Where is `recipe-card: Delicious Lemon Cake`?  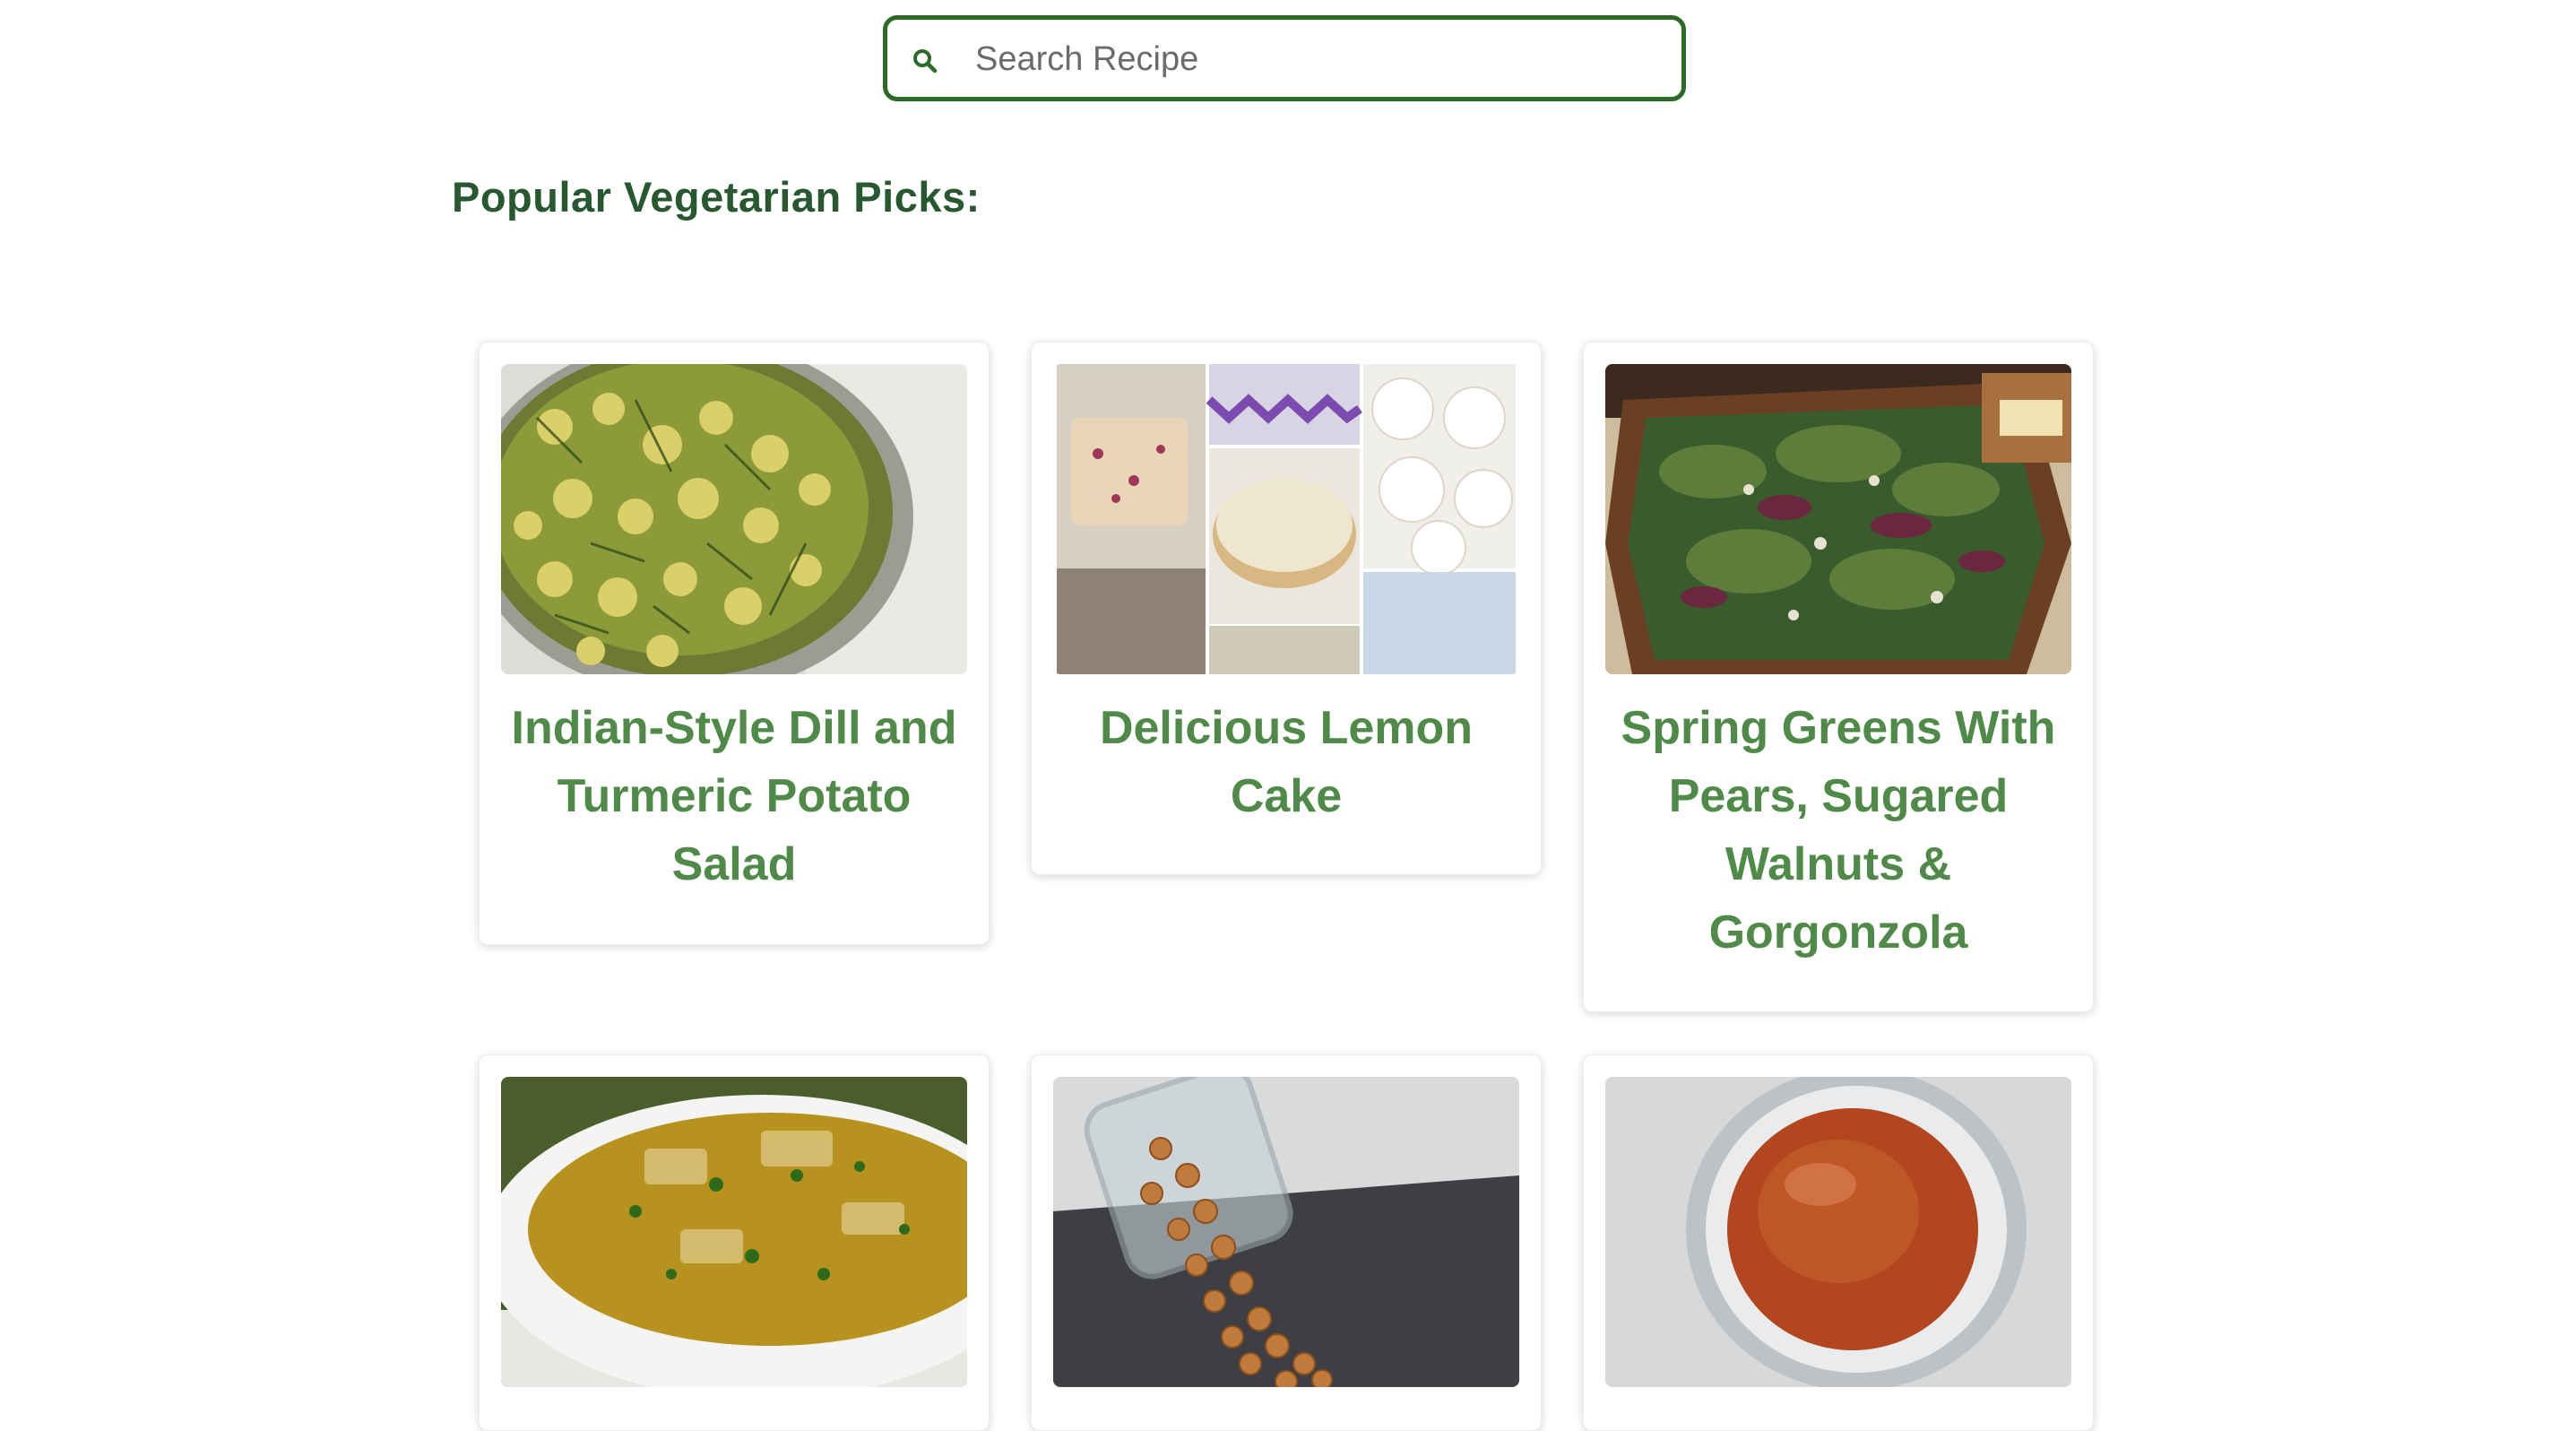
recipe-card: Delicious Lemon Cake is located at coordinates (1286, 608).